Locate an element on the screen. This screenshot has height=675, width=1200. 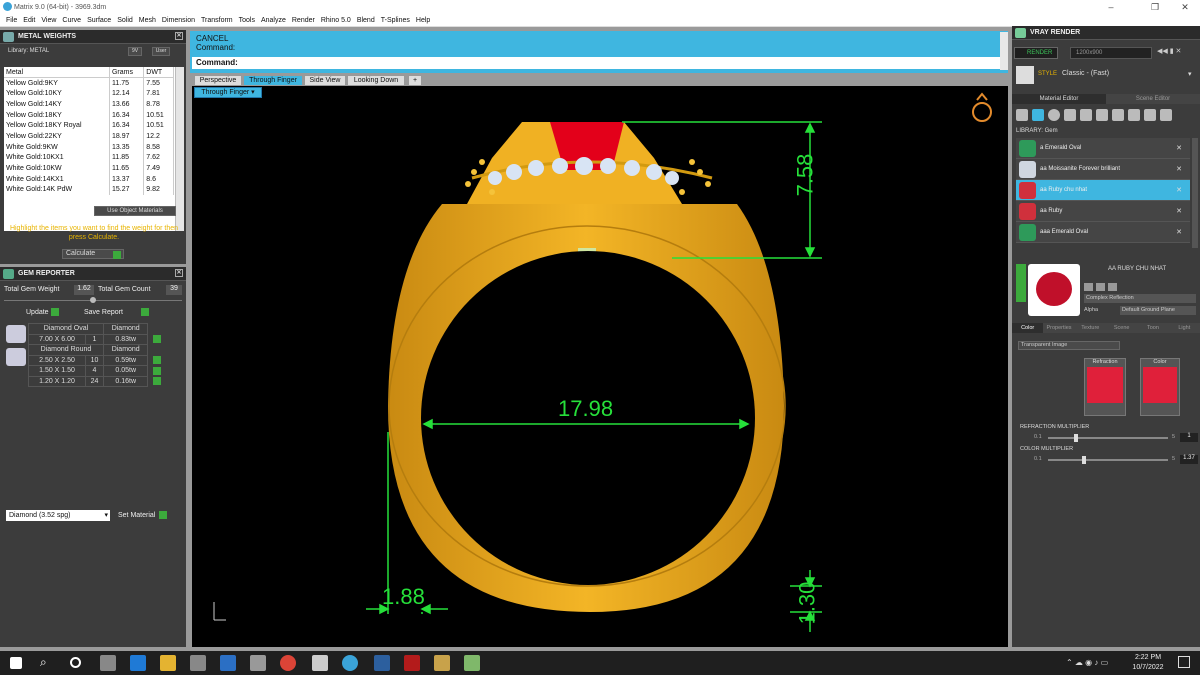
menu-dimension: Dimension is located at coordinates (178, 20).